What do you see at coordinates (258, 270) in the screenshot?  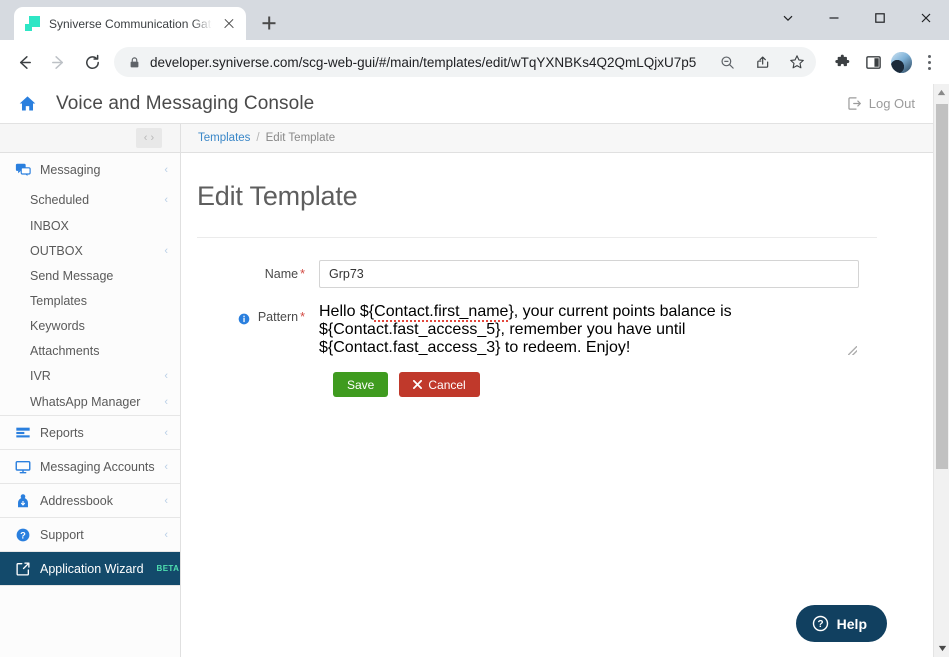 I see `name-label: Name *` at bounding box center [258, 270].